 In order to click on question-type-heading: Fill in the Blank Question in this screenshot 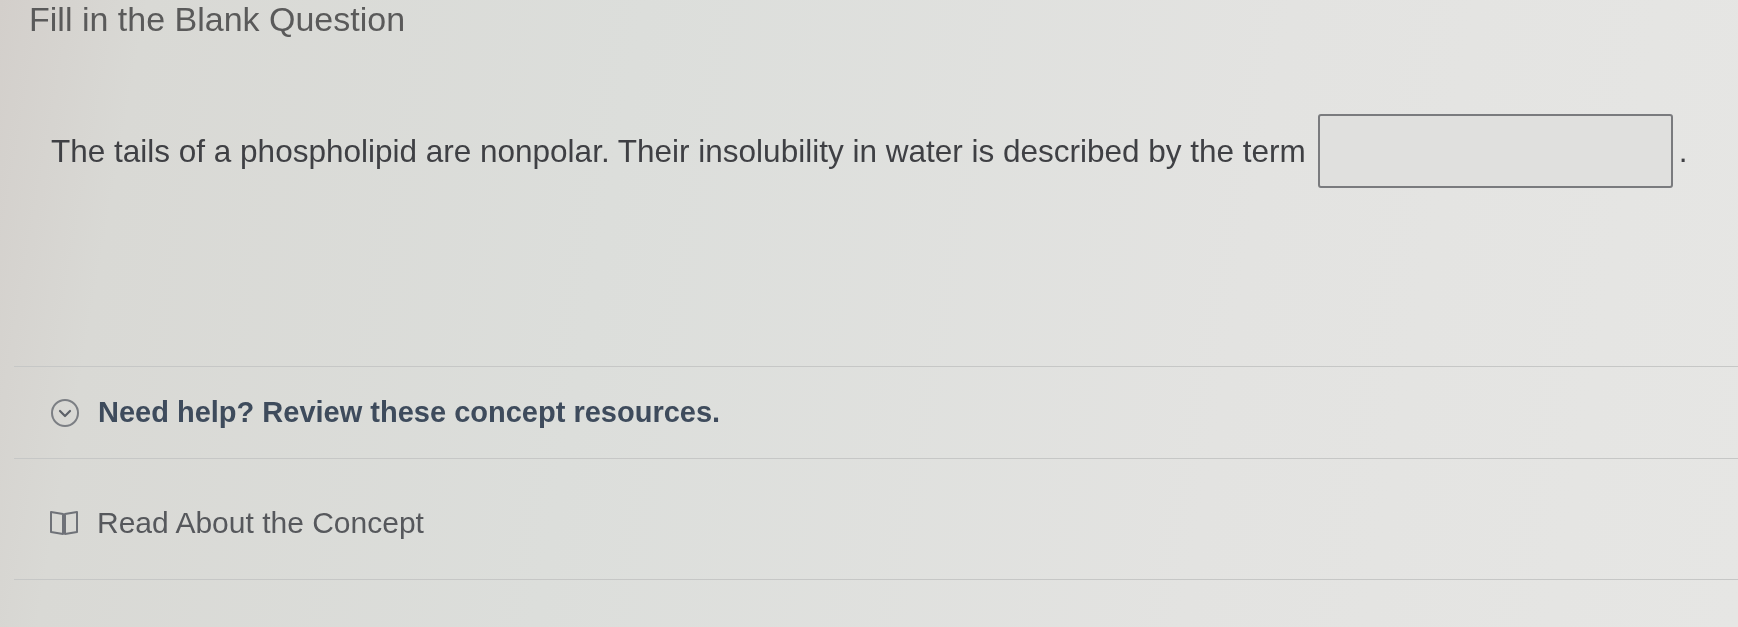, I will do `click(217, 19)`.